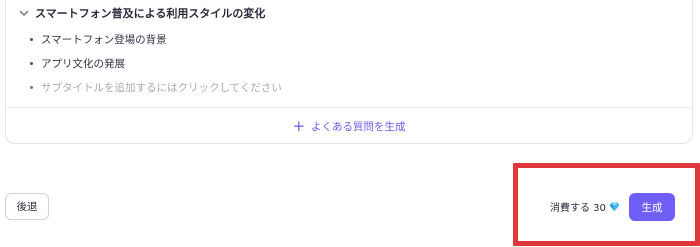 This screenshot has width=700, height=247. Describe the element at coordinates (614, 206) in the screenshot. I see `diamond-icon` at that location.